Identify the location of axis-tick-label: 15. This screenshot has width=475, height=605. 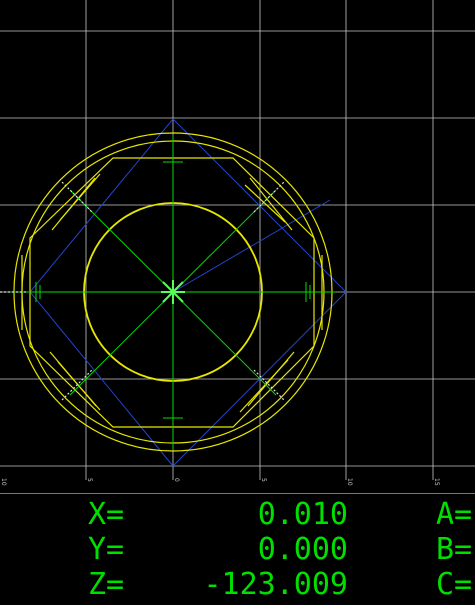
(436, 482).